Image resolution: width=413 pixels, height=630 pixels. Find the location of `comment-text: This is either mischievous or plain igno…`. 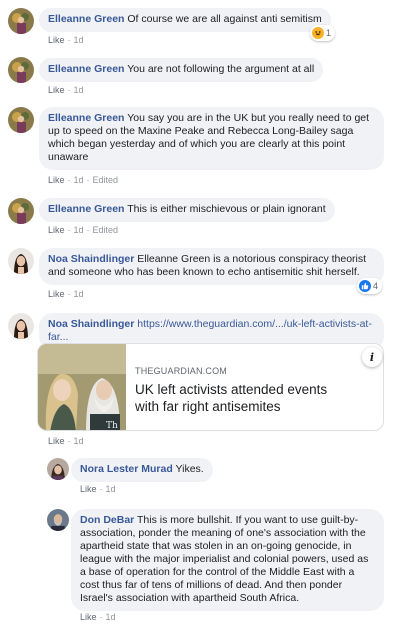

comment-text: This is either mischievous or plain igno… is located at coordinates (226, 209).